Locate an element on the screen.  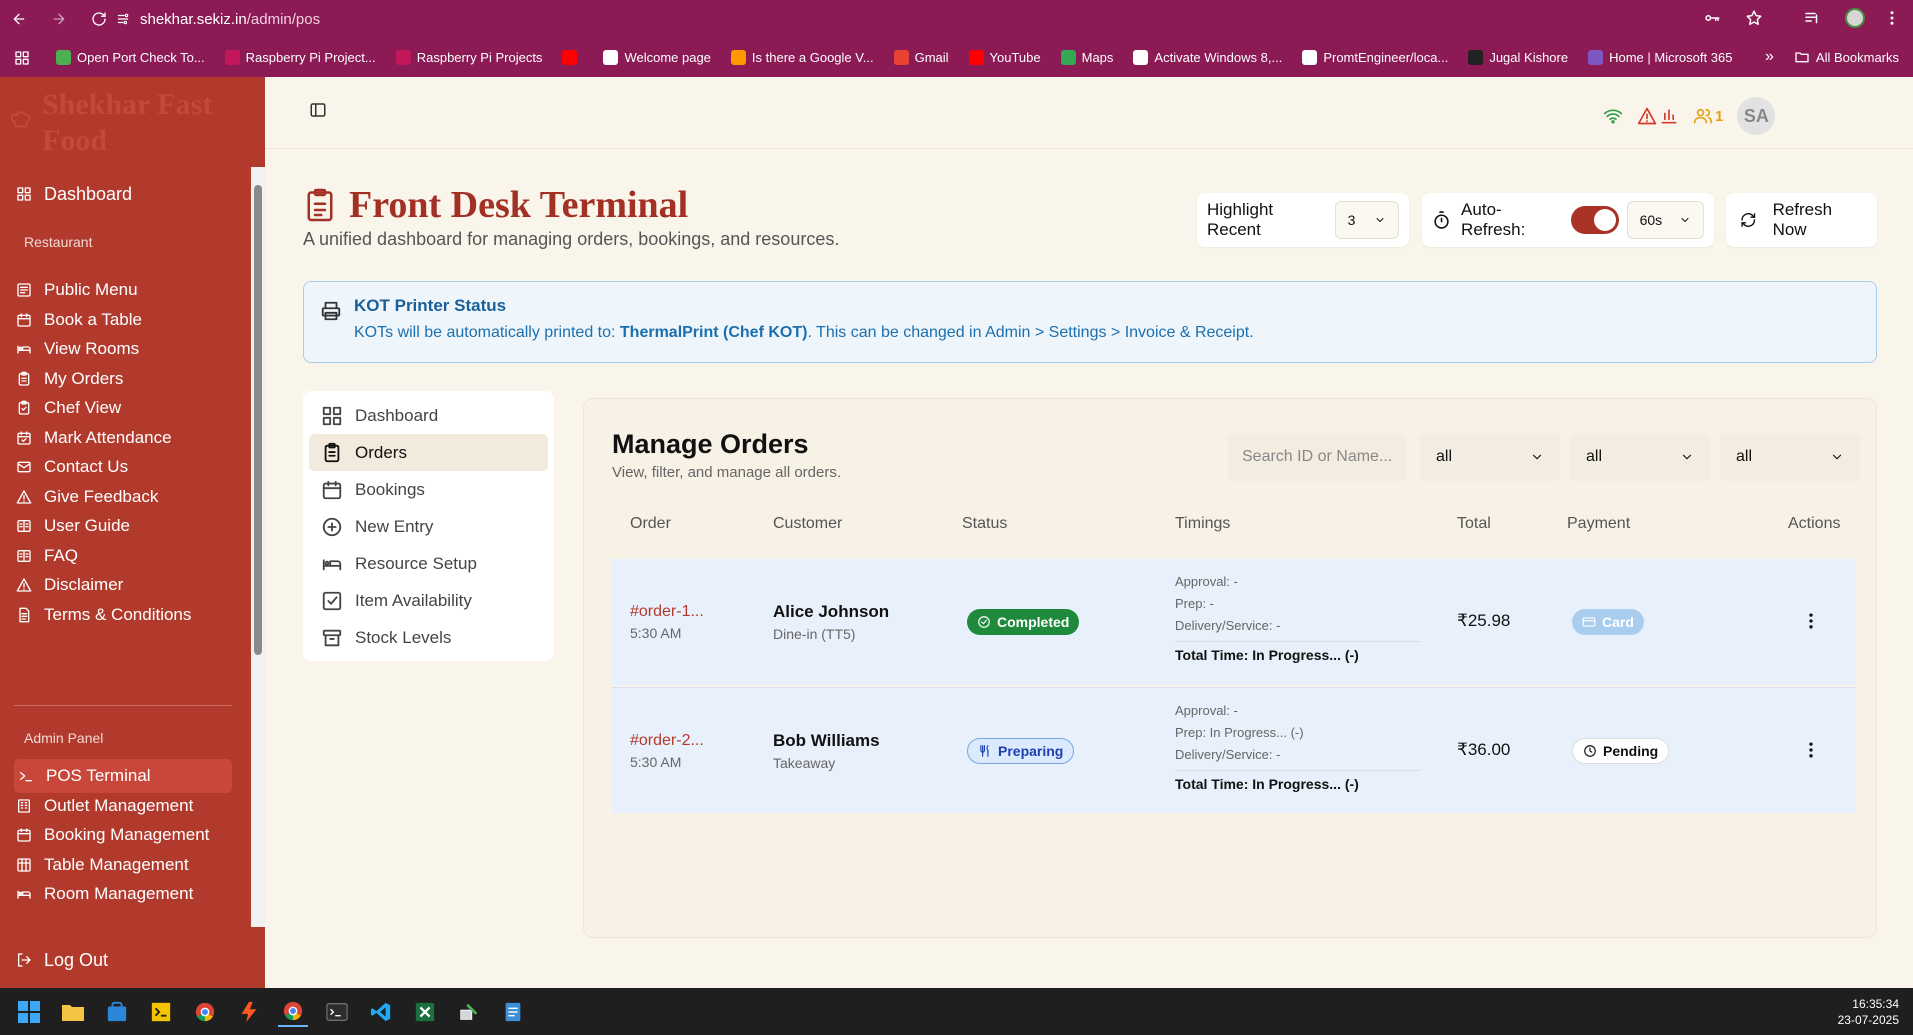
all-bookmarks-button: All Bookmarks is located at coordinates (1846, 57).